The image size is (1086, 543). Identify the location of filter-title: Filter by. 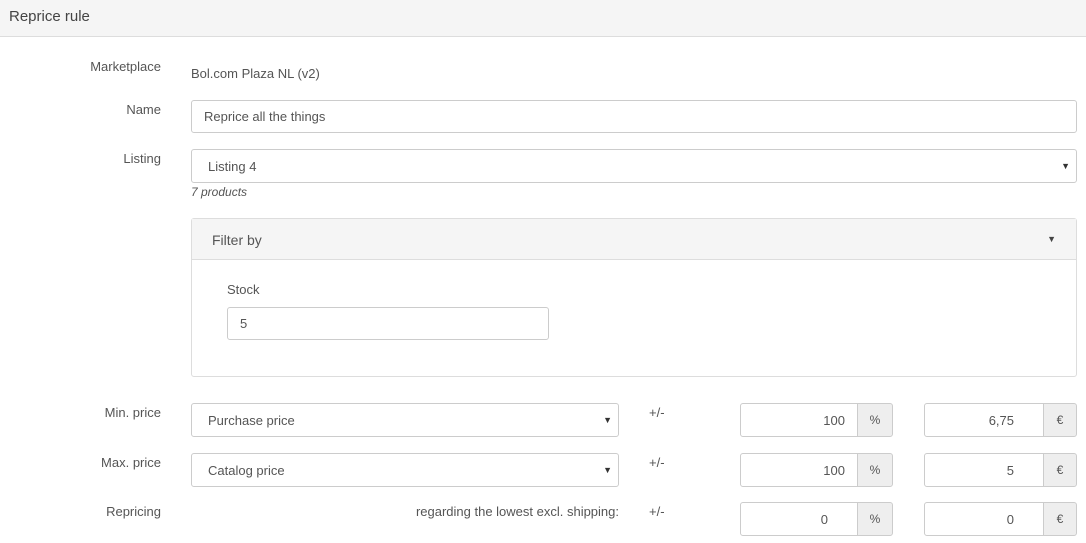
(237, 240).